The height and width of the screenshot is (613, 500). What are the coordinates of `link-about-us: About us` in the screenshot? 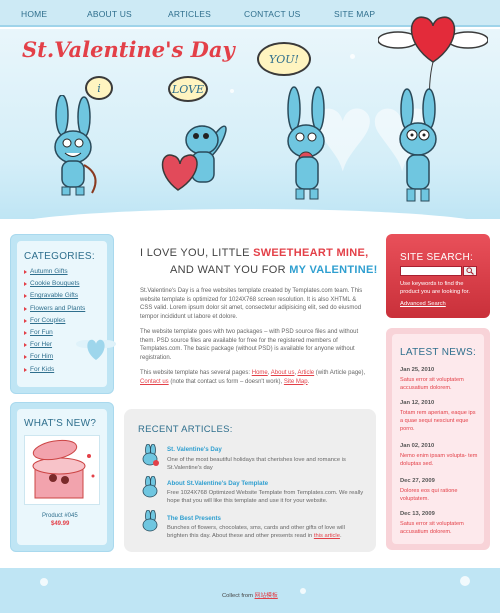 It's located at (283, 373).